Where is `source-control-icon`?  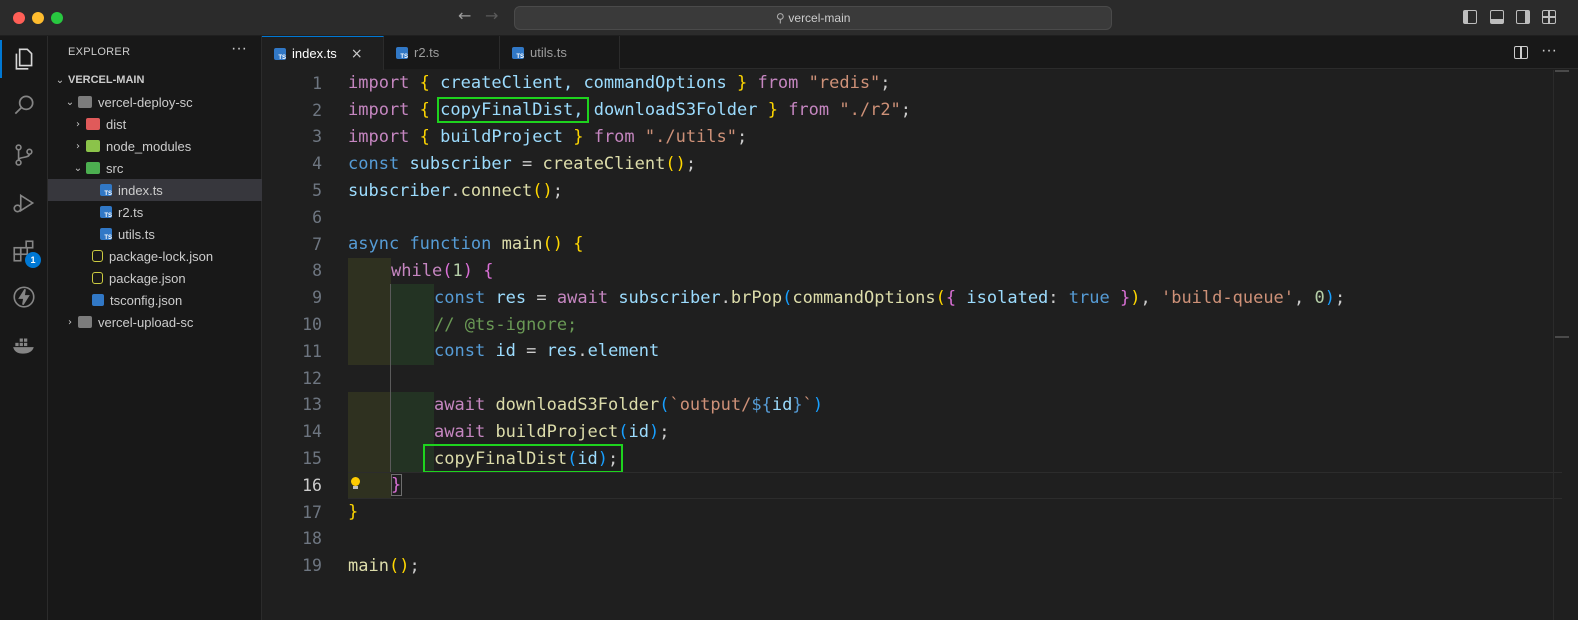
source-control-icon is located at coordinates (24, 155).